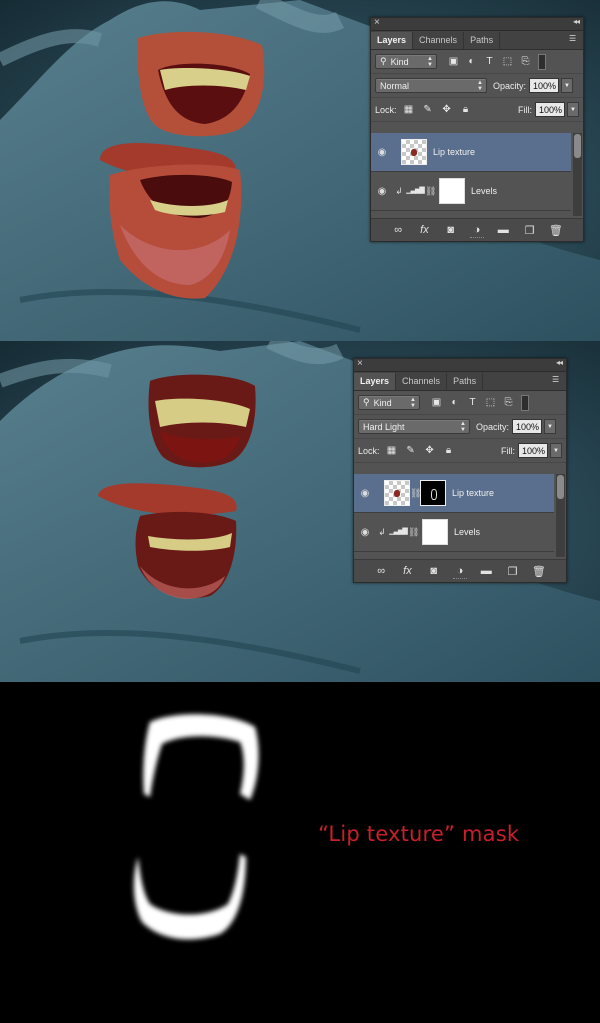 This screenshot has height=1023, width=600. I want to click on filter-row: ⚲ Kind ▲ ▼ ▣ ◐ T ⬚ ⎘, so click(477, 62).